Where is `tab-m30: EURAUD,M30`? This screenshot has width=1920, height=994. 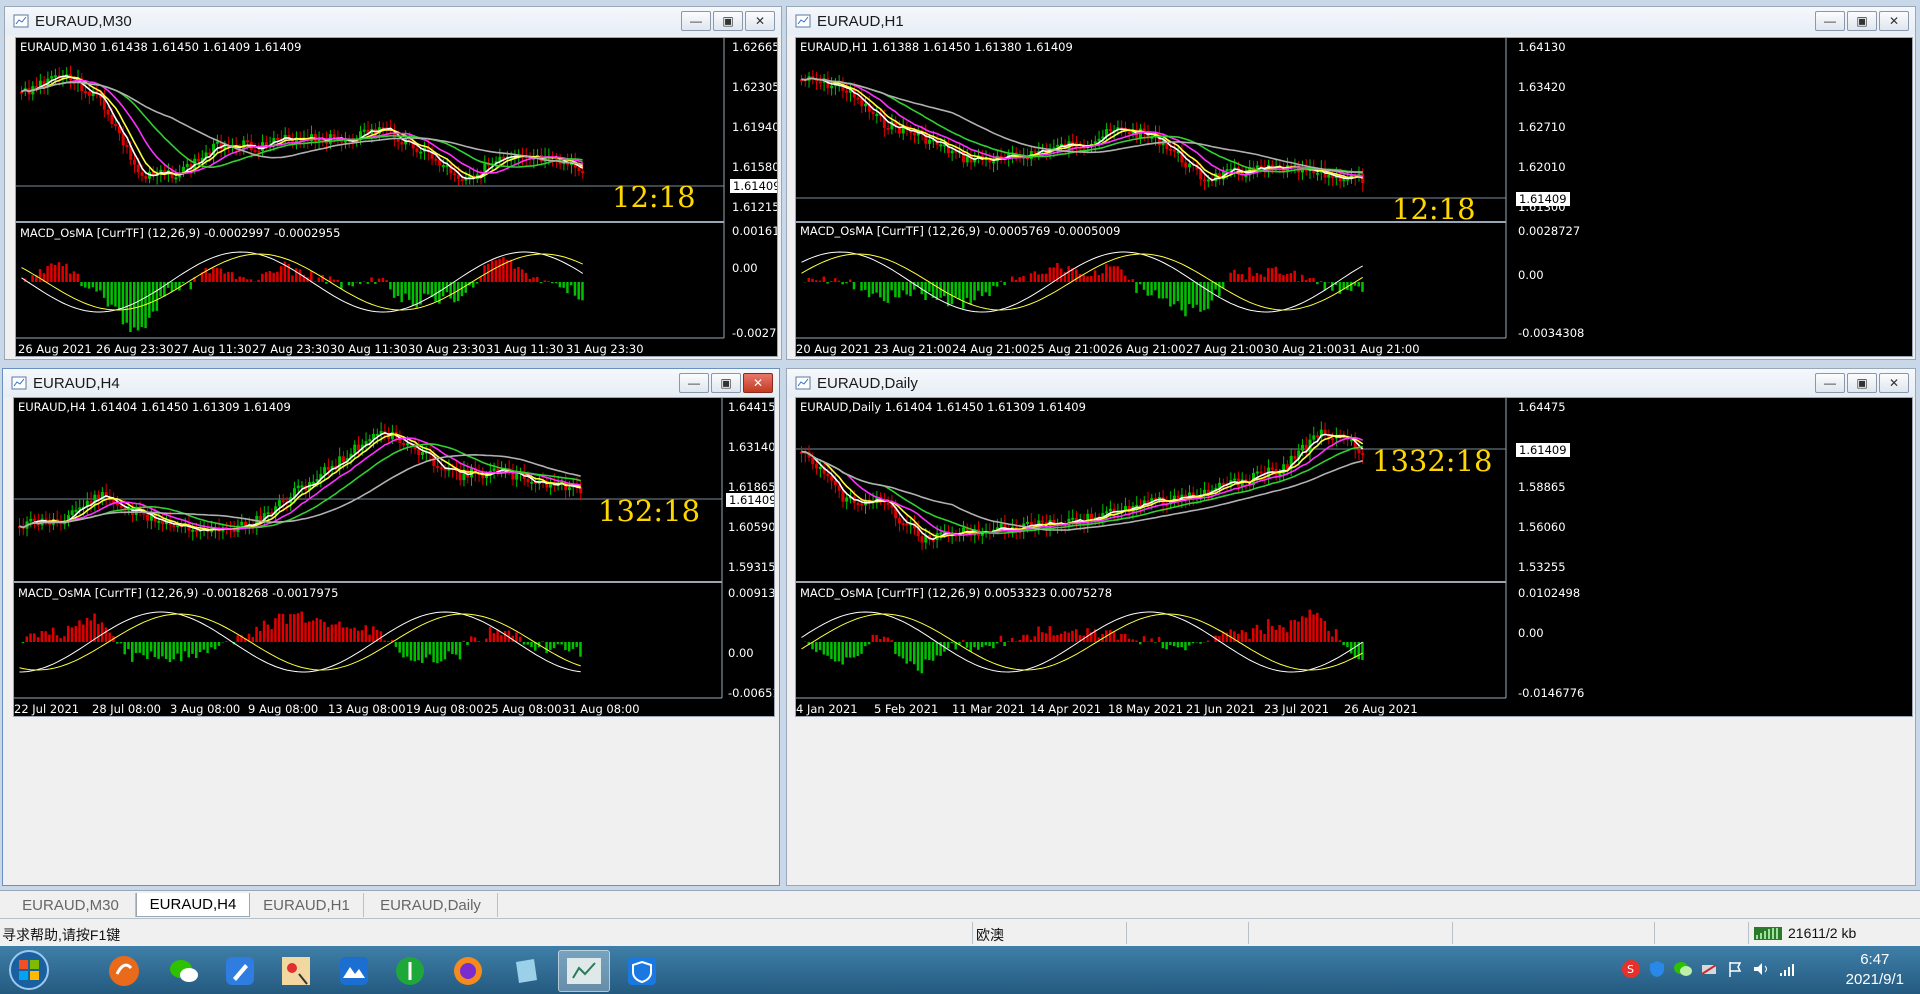
tab-m30: EURAUD,M30 is located at coordinates (71, 905).